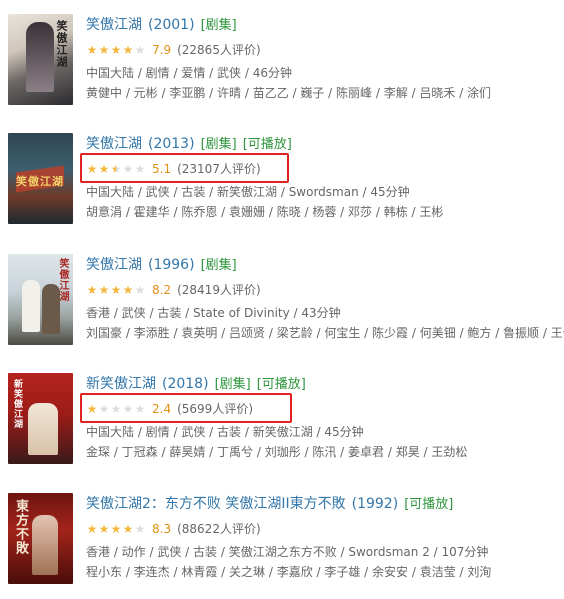  What do you see at coordinates (40, 418) in the screenshot?
I see `movie-poster-icon: 新笑傲江湖` at bounding box center [40, 418].